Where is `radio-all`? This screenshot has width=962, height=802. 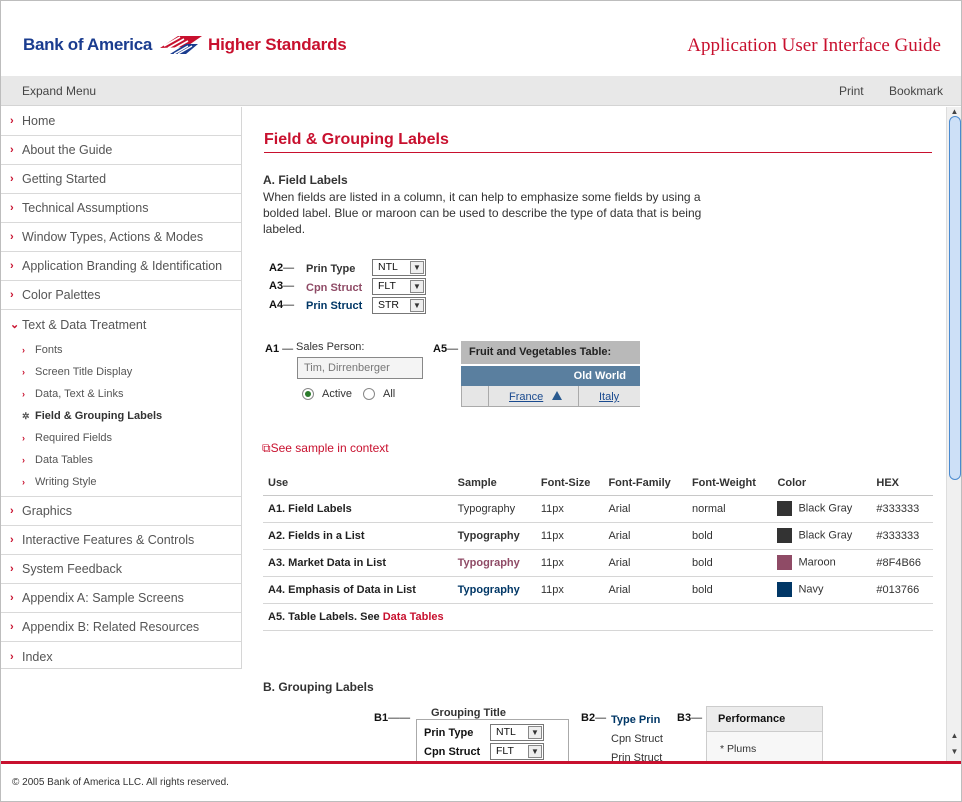
radio-all is located at coordinates (369, 394).